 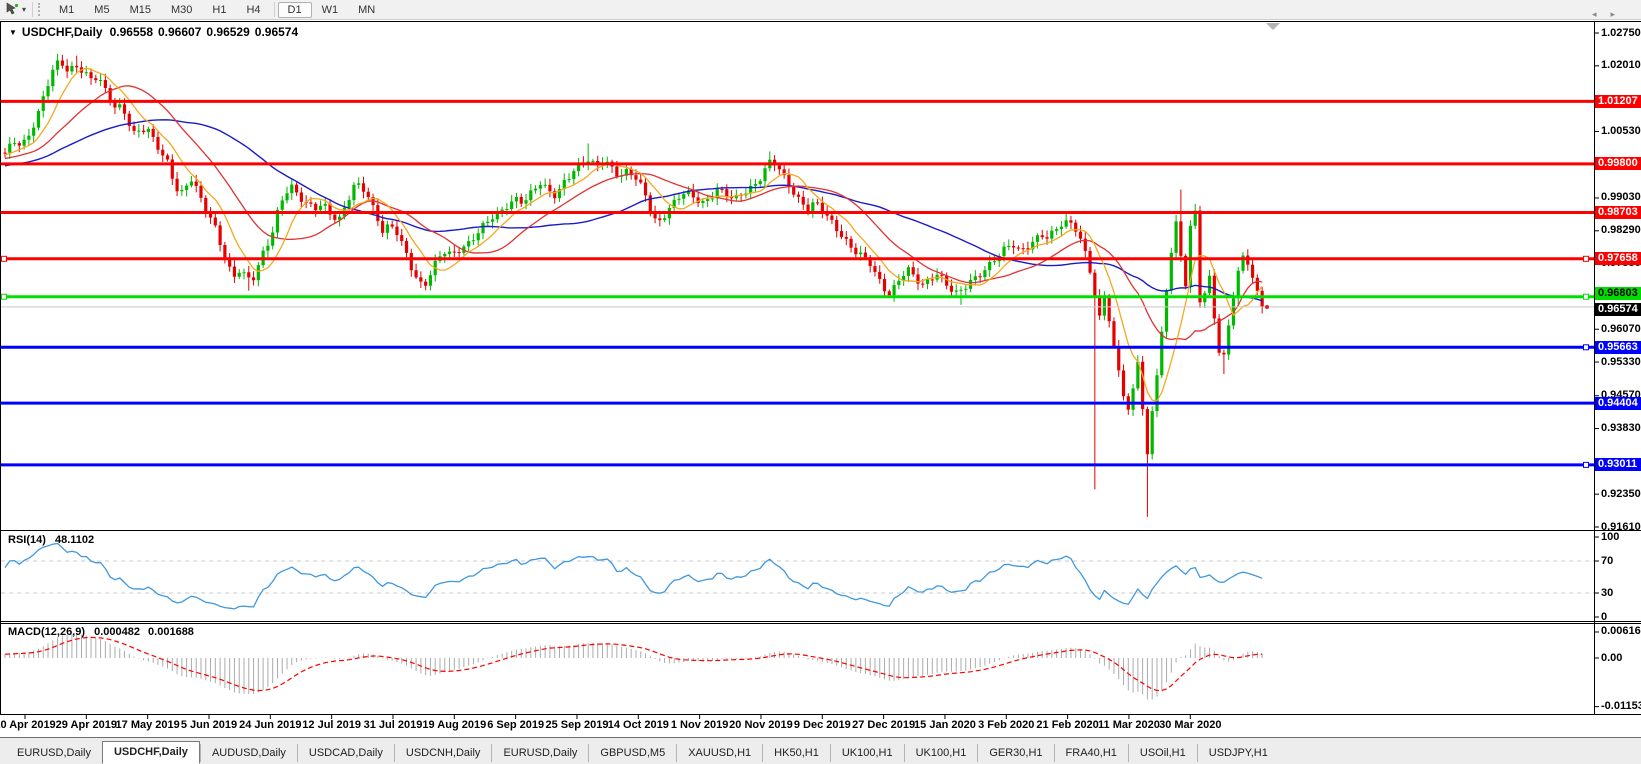 I want to click on rsi-tick-label: 30, so click(x=1607, y=592).